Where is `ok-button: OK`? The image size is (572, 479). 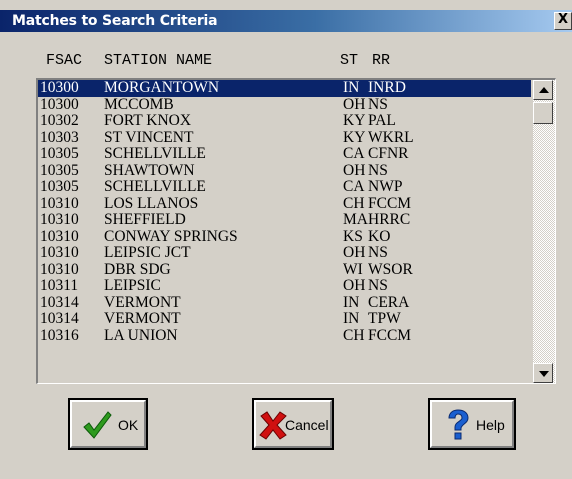 ok-button: OK is located at coordinates (108, 424).